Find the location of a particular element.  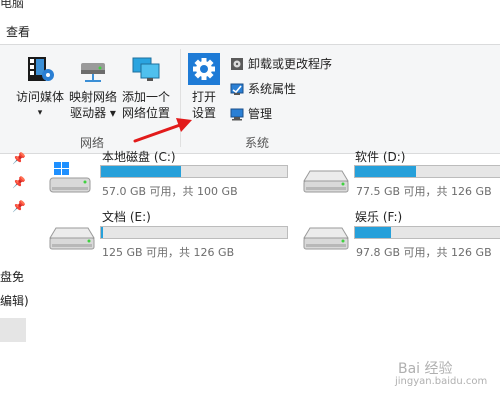

sidebar-item: 盘免 is located at coordinates (12, 276).